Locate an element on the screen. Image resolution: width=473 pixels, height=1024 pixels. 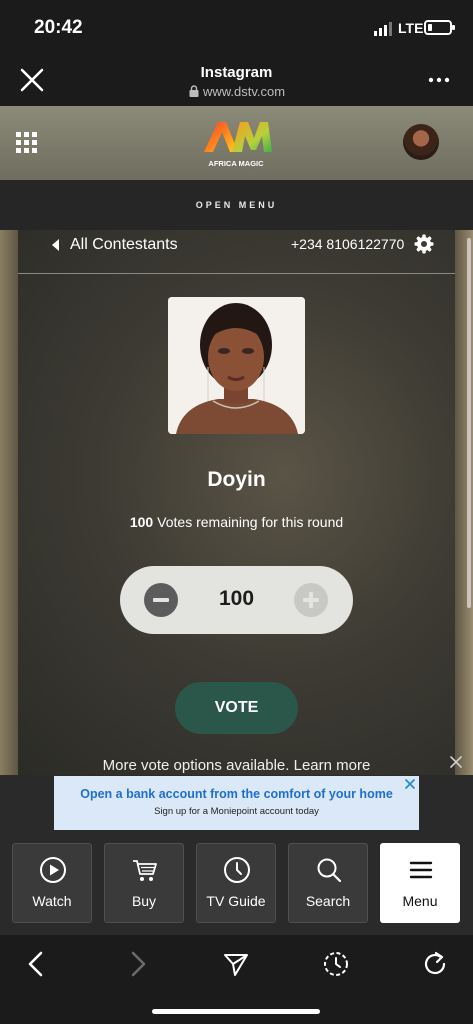
votes-remaining-line: 100 Votes remaining for this round is located at coordinates (236, 522).